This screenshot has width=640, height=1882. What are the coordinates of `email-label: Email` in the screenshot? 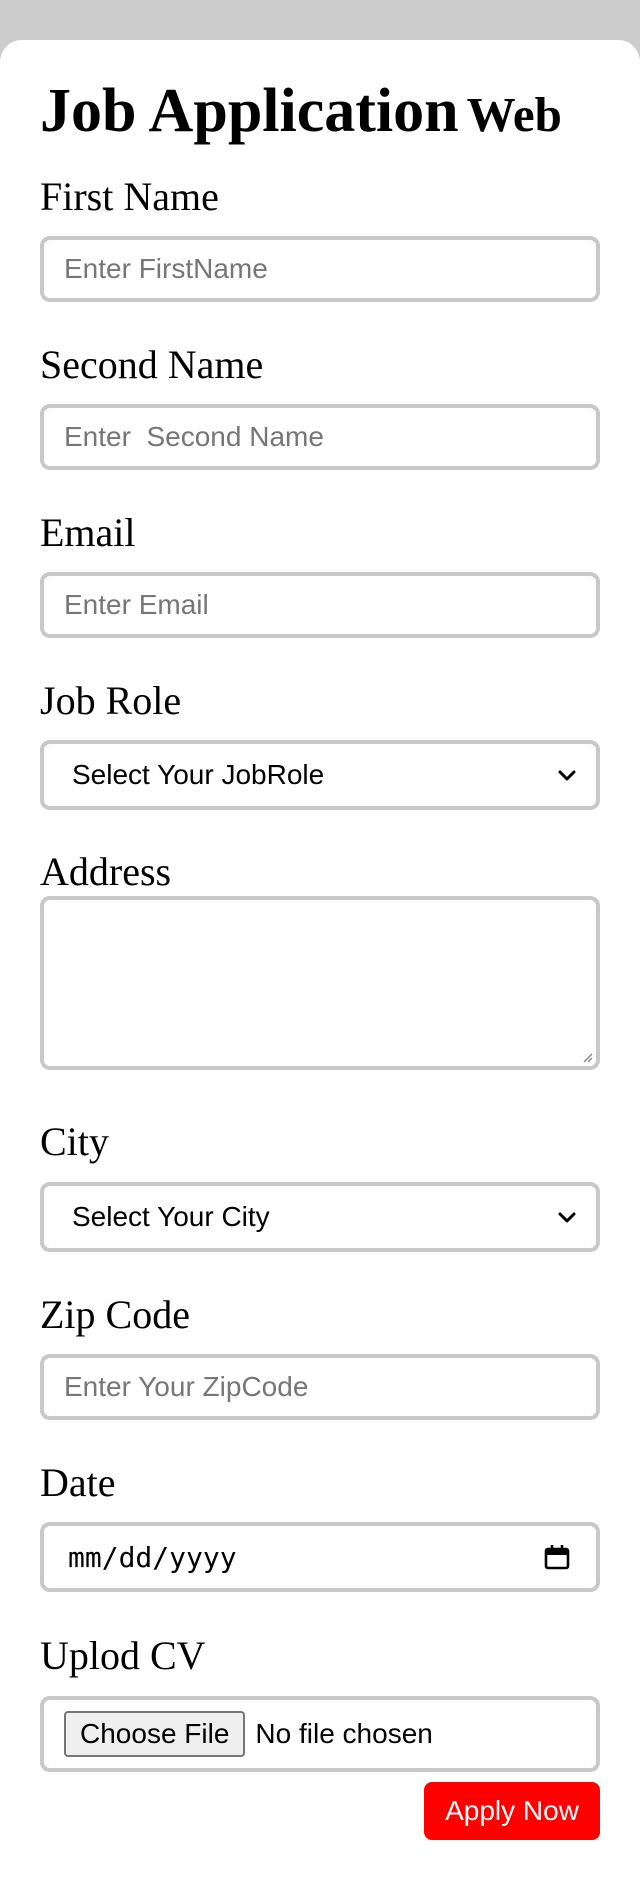 It's located at (88, 532).